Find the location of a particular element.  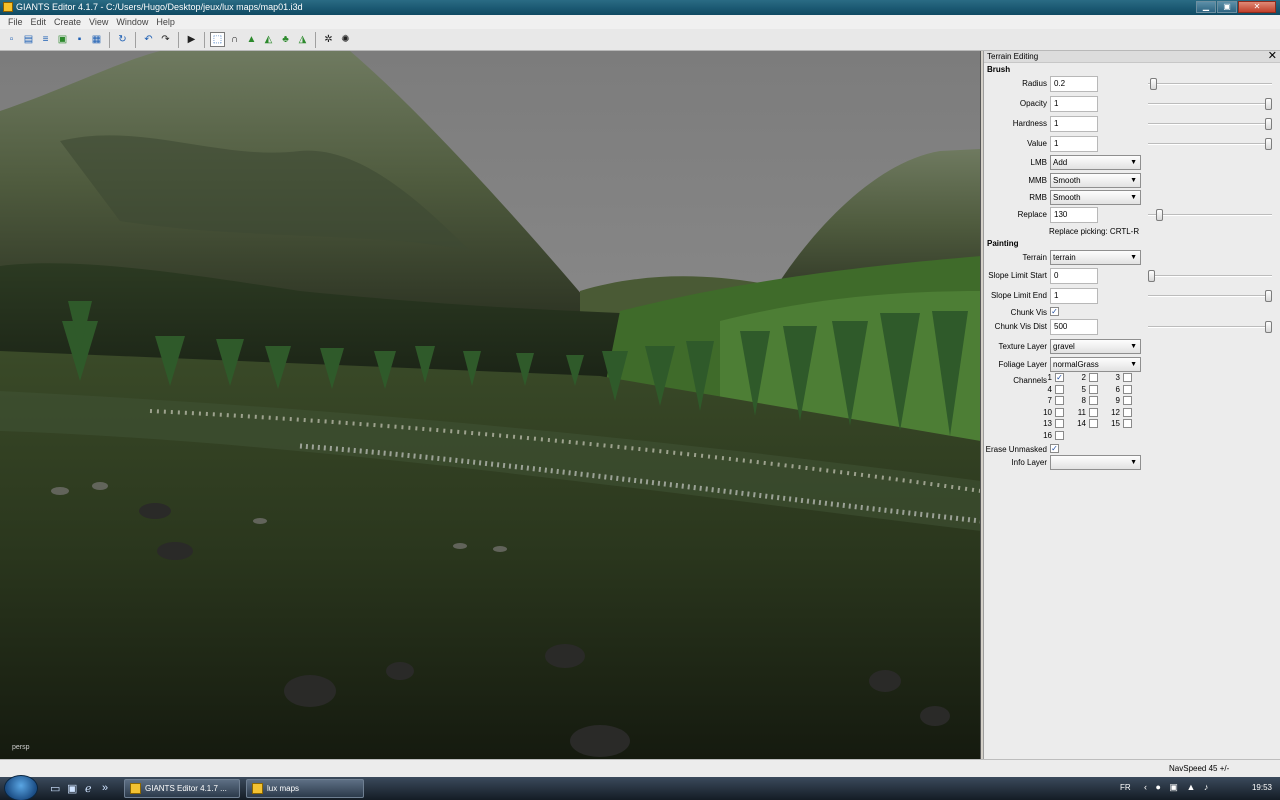

close-panel-icon: ✕ is located at coordinates (1272, 56).